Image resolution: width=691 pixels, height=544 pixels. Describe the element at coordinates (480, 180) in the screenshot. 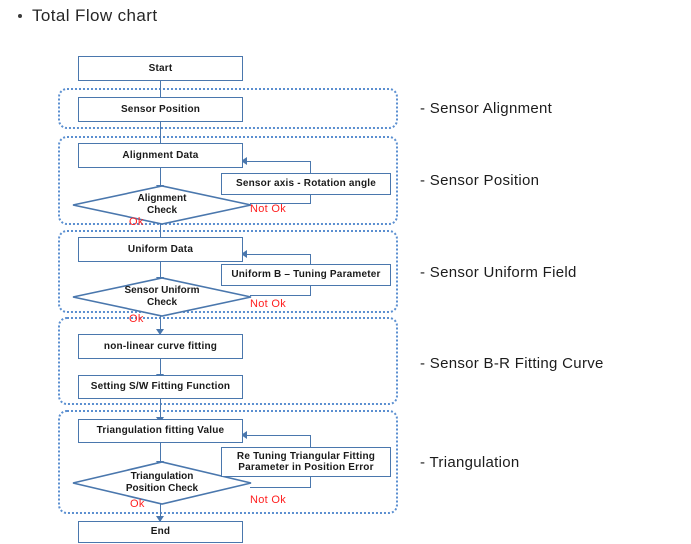

I see `stage-caption-sensor-position: - Sensor Position` at that location.